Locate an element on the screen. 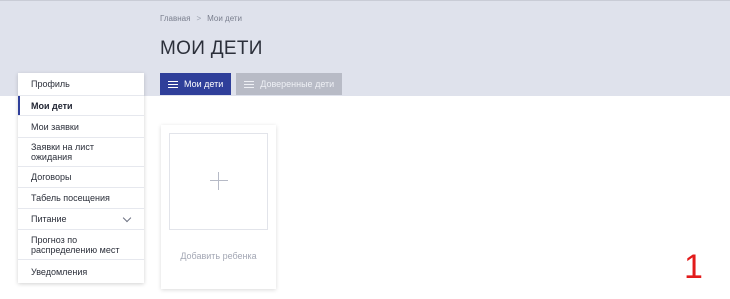 This screenshot has width=730, height=299. chevron-down-icon is located at coordinates (127, 219).